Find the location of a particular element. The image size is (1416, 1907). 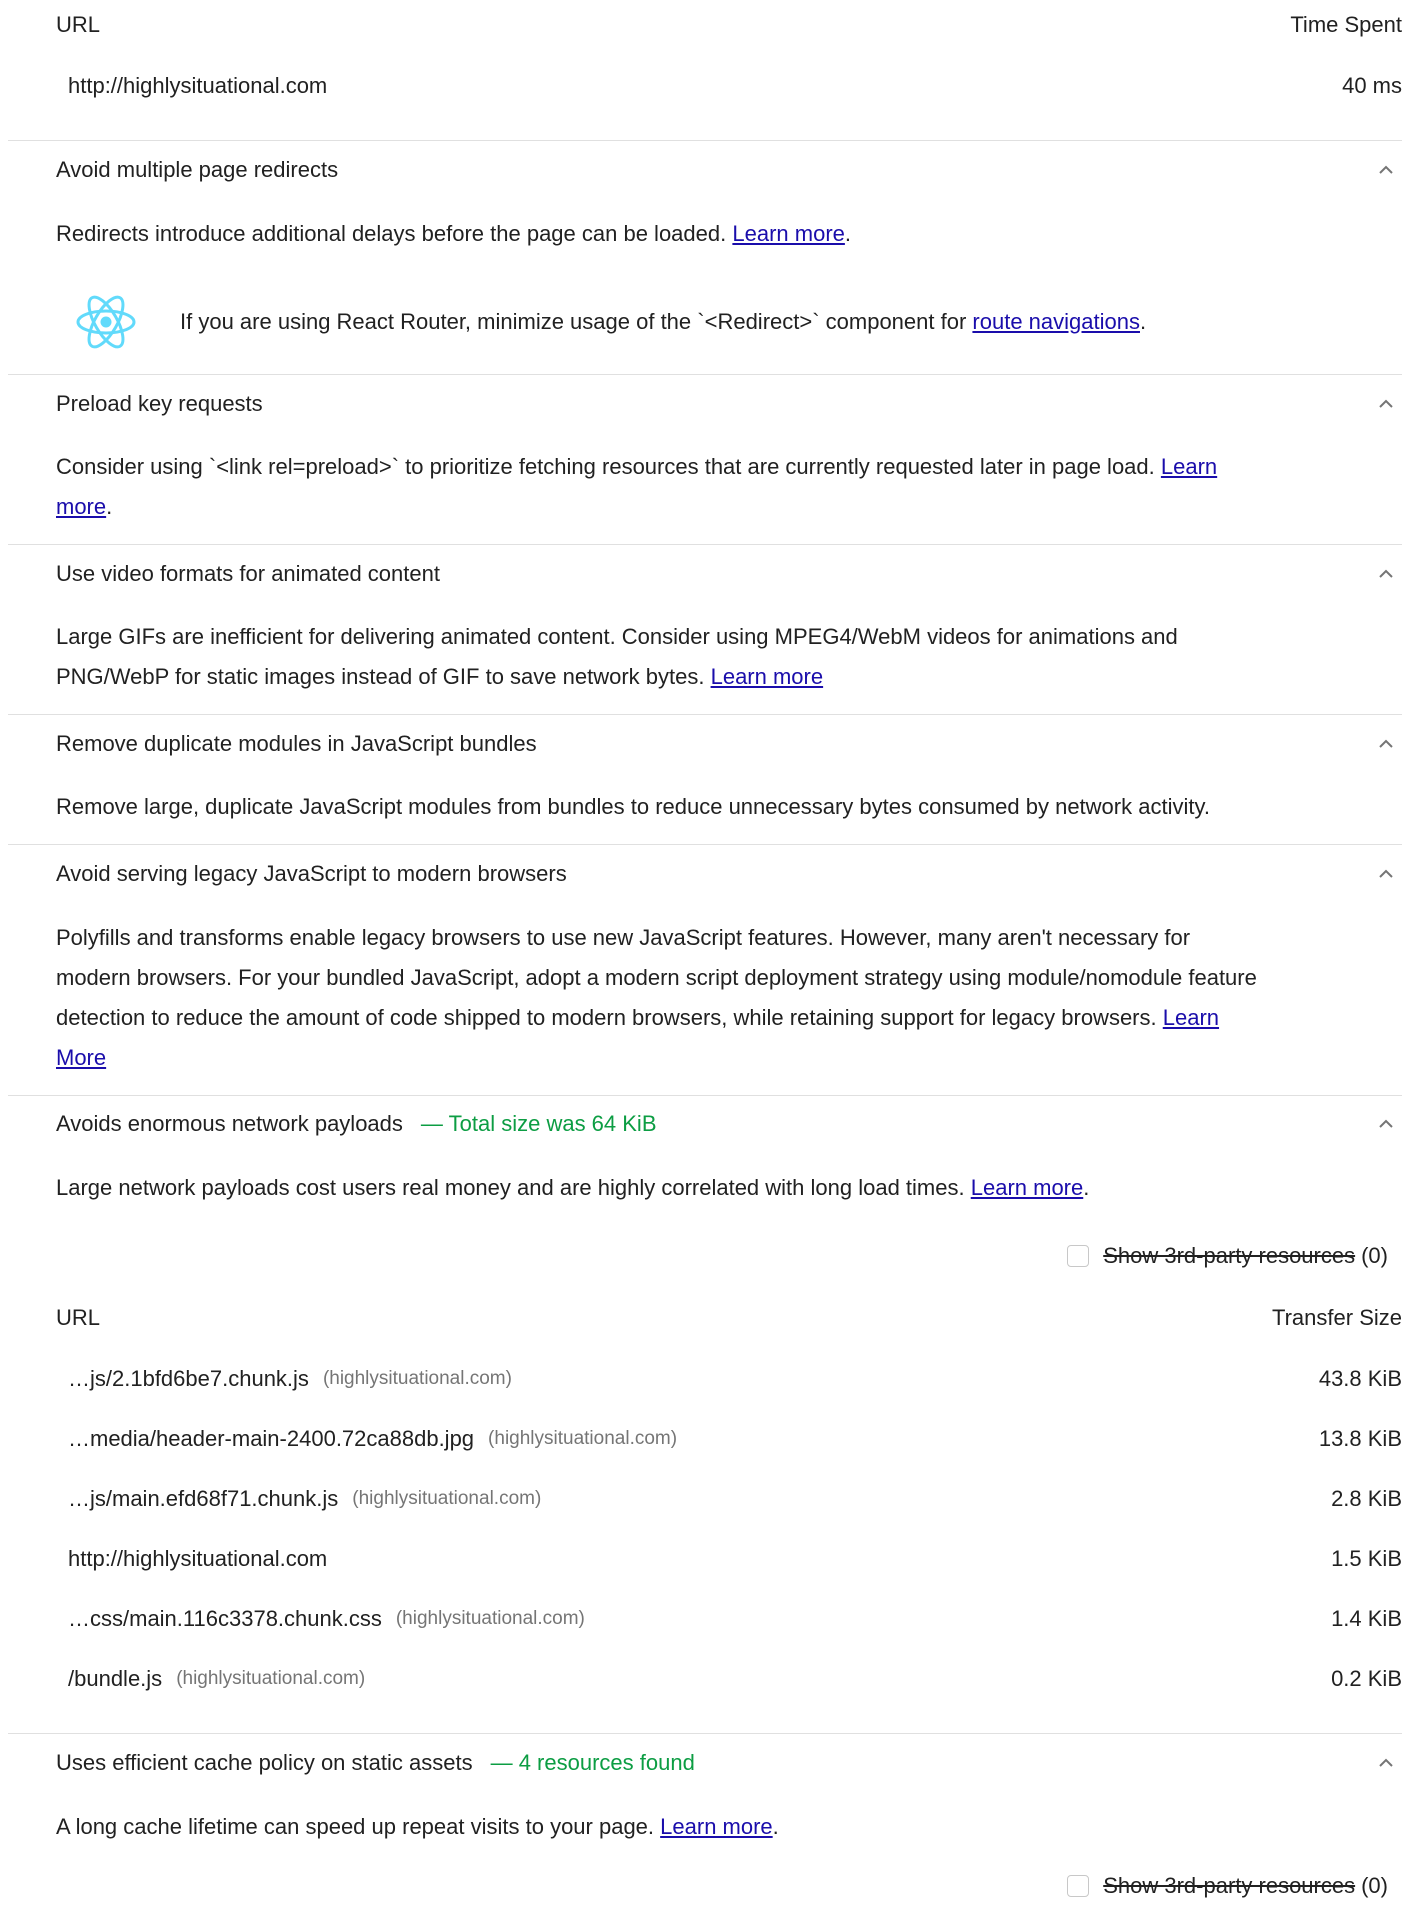

audit-title: Avoids enormous network payloads is located at coordinates (229, 1123).